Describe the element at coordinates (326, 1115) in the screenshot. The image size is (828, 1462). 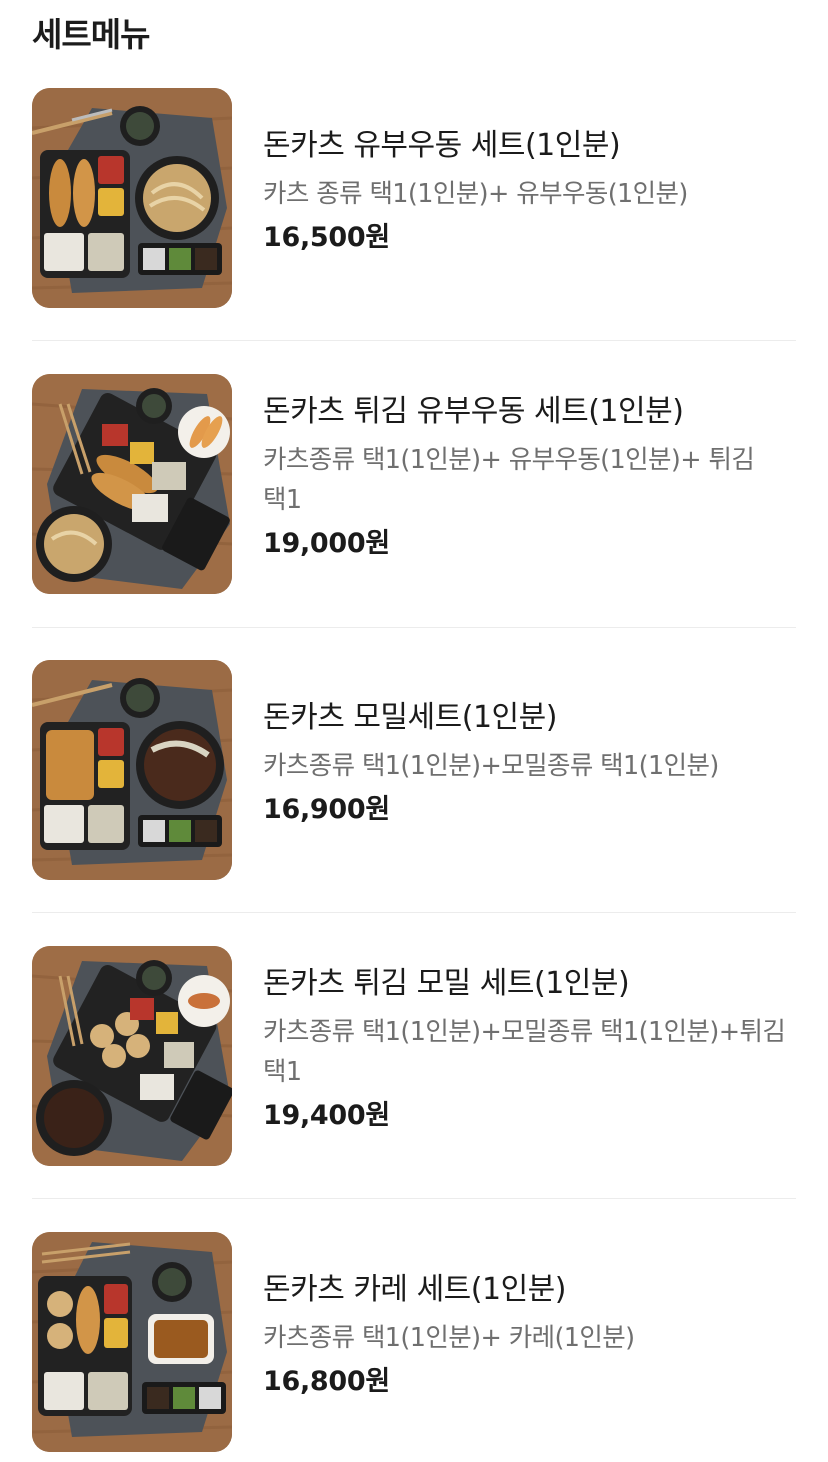
I see `menu-item-price: 19,400원` at that location.